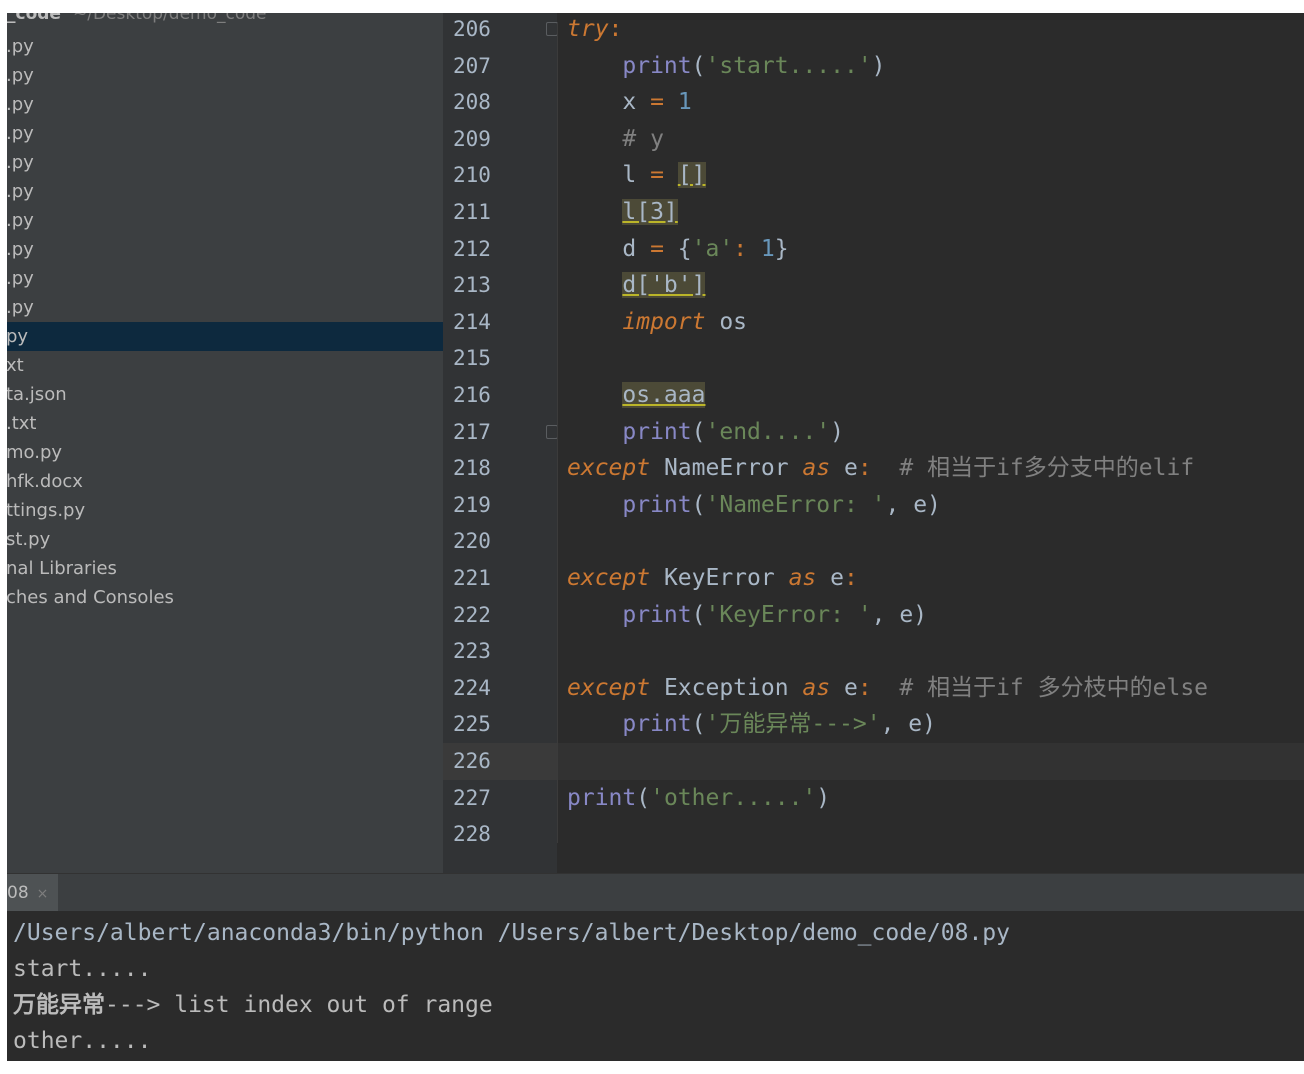 This screenshot has width=1304, height=1074. I want to click on code-line: 217 print('end....'), so click(873, 432).